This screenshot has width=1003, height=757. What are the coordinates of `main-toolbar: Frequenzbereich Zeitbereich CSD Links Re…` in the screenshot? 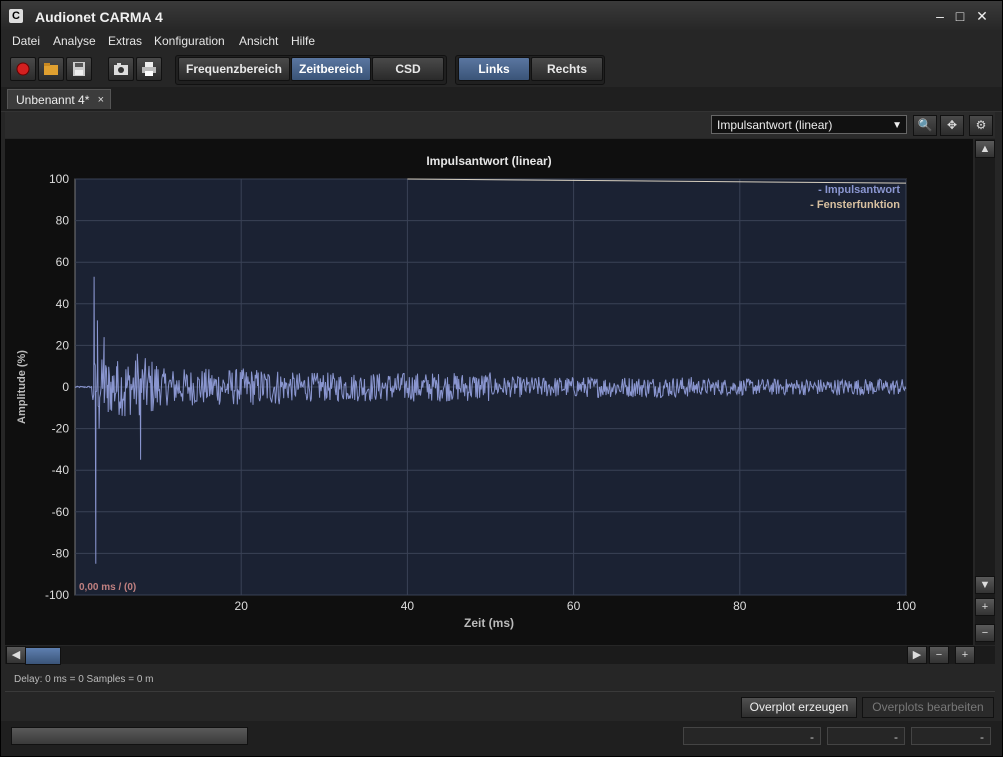 It's located at (501, 70).